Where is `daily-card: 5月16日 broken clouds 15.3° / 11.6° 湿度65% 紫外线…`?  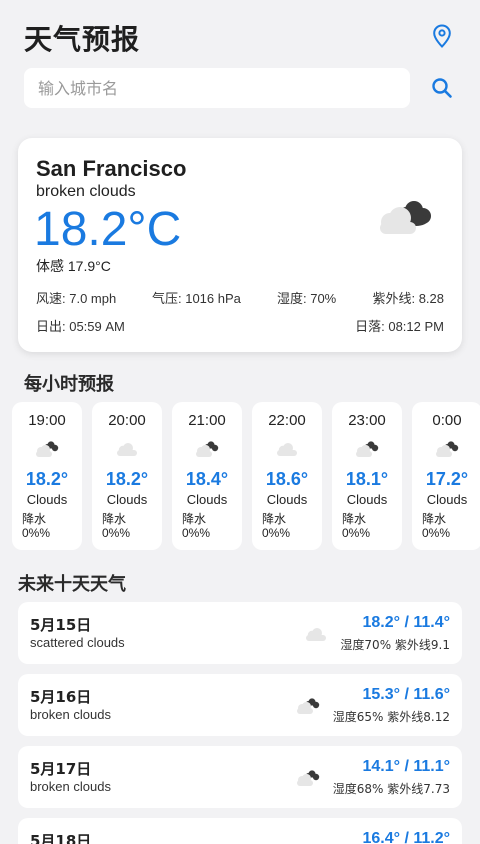 daily-card: 5月16日 broken clouds 15.3° / 11.6° 湿度65% 紫外线… is located at coordinates (240, 705).